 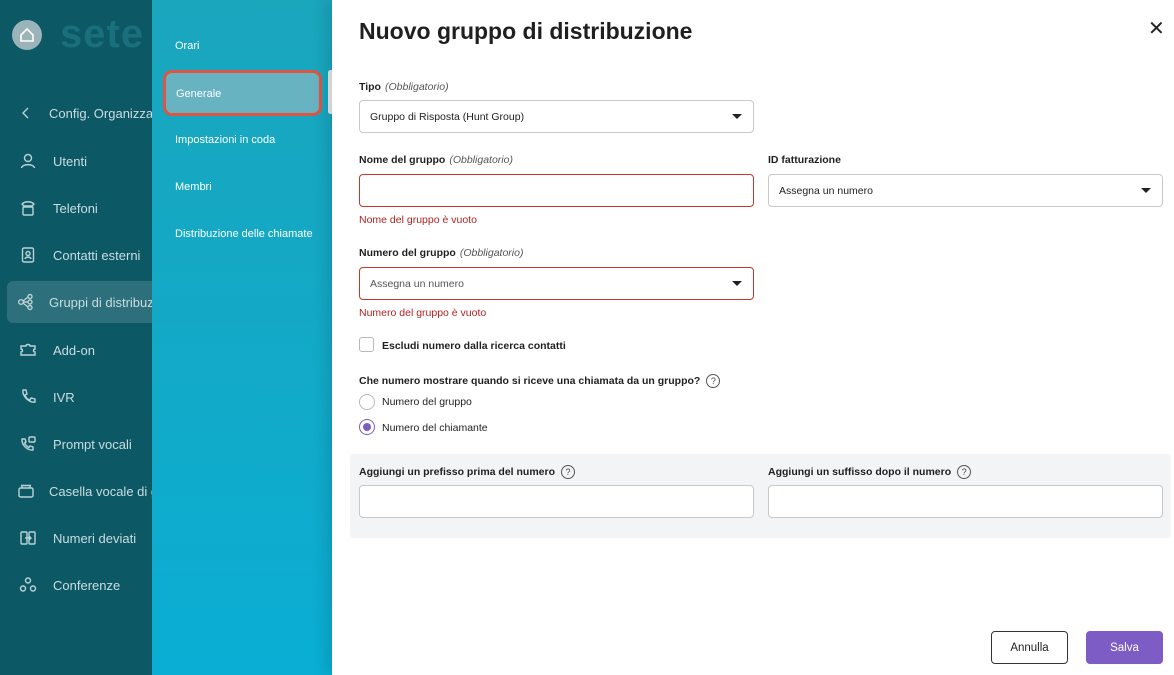 I want to click on prefisso-label: Aggiungi un prefisso prima del numero?, so click(x=467, y=472).